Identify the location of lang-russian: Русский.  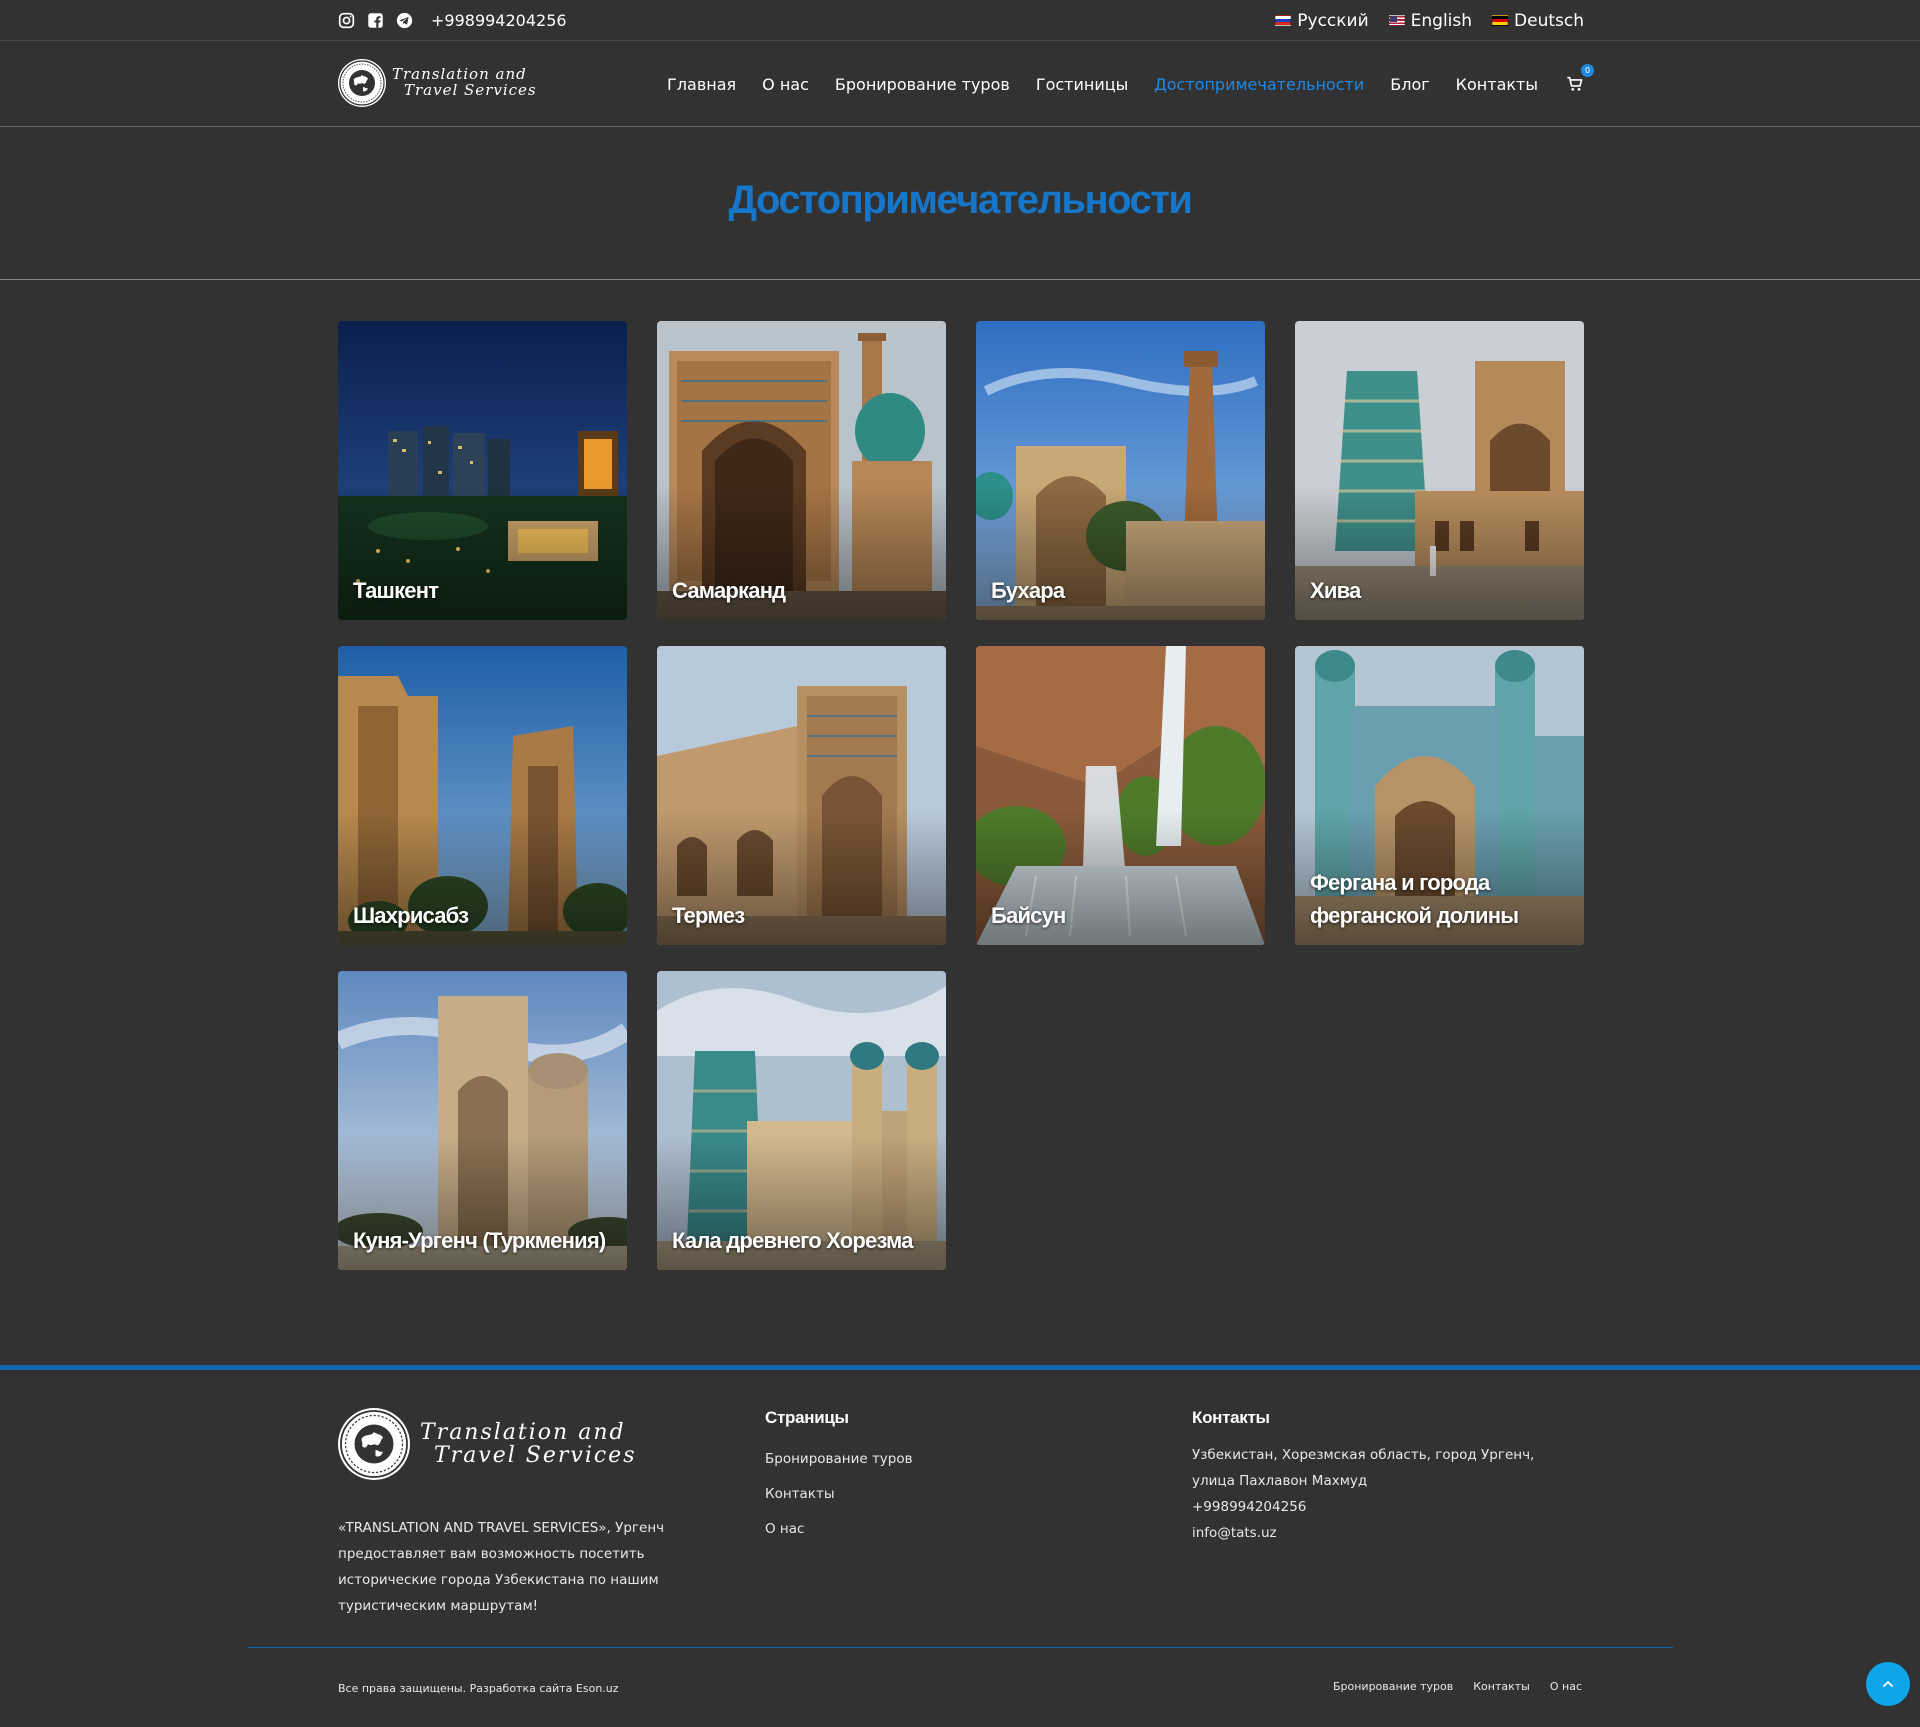
(1322, 20).